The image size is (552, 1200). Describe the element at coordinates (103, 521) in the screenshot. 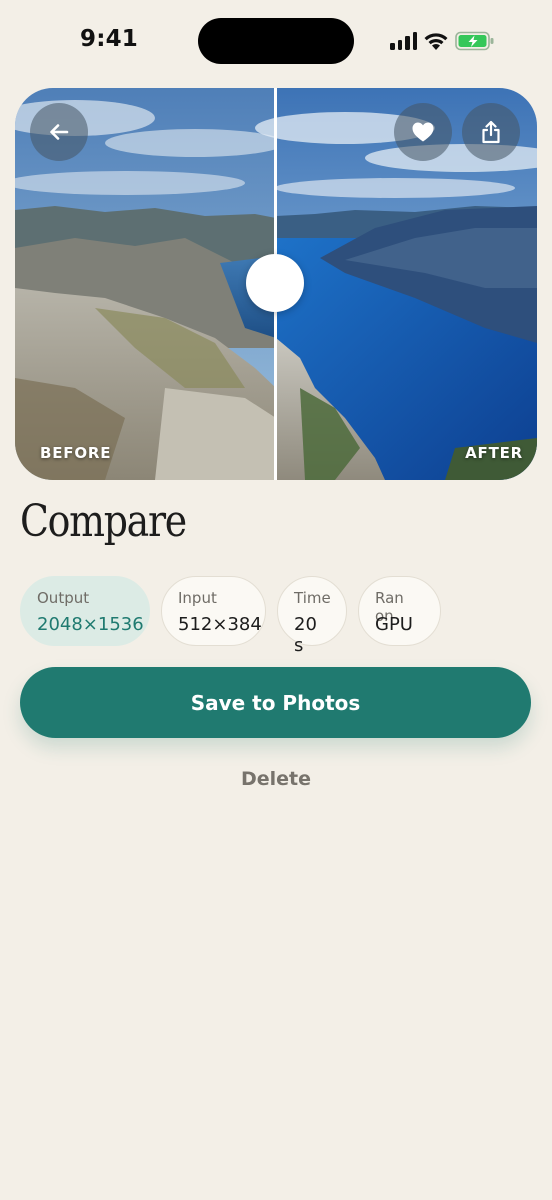

I see `page-title: Compare` at that location.